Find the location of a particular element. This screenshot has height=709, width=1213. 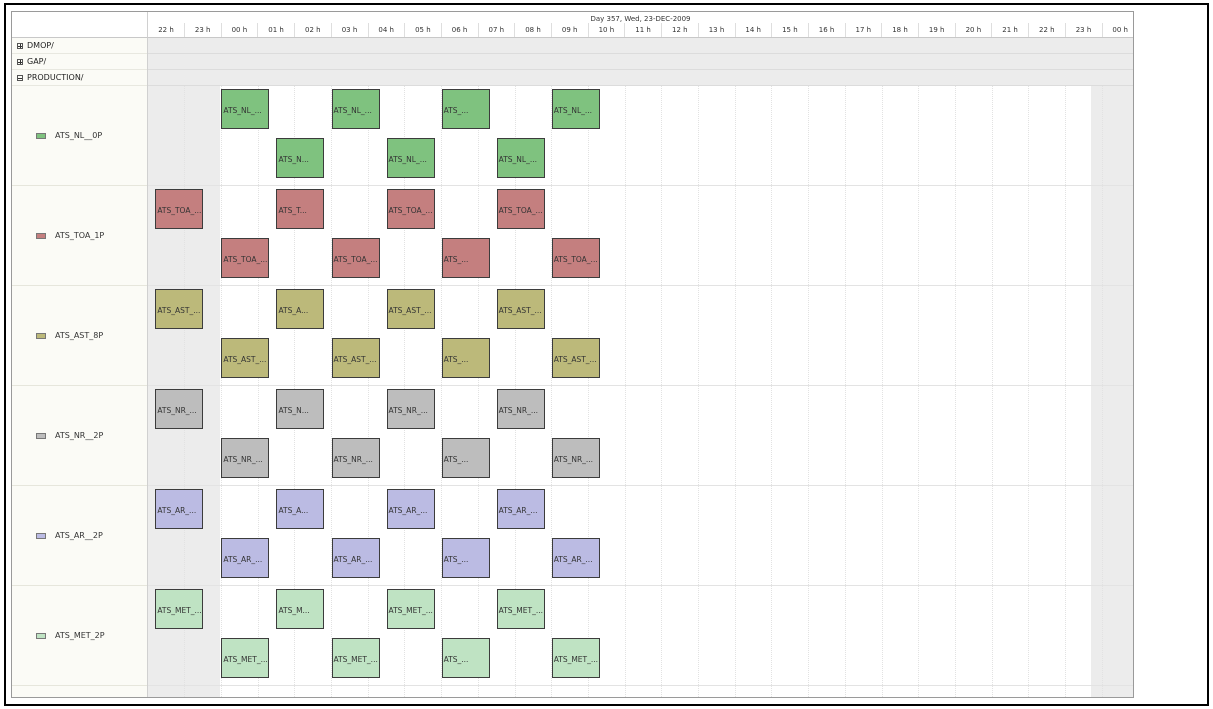

hour-label: 23 h is located at coordinates (1083, 30).